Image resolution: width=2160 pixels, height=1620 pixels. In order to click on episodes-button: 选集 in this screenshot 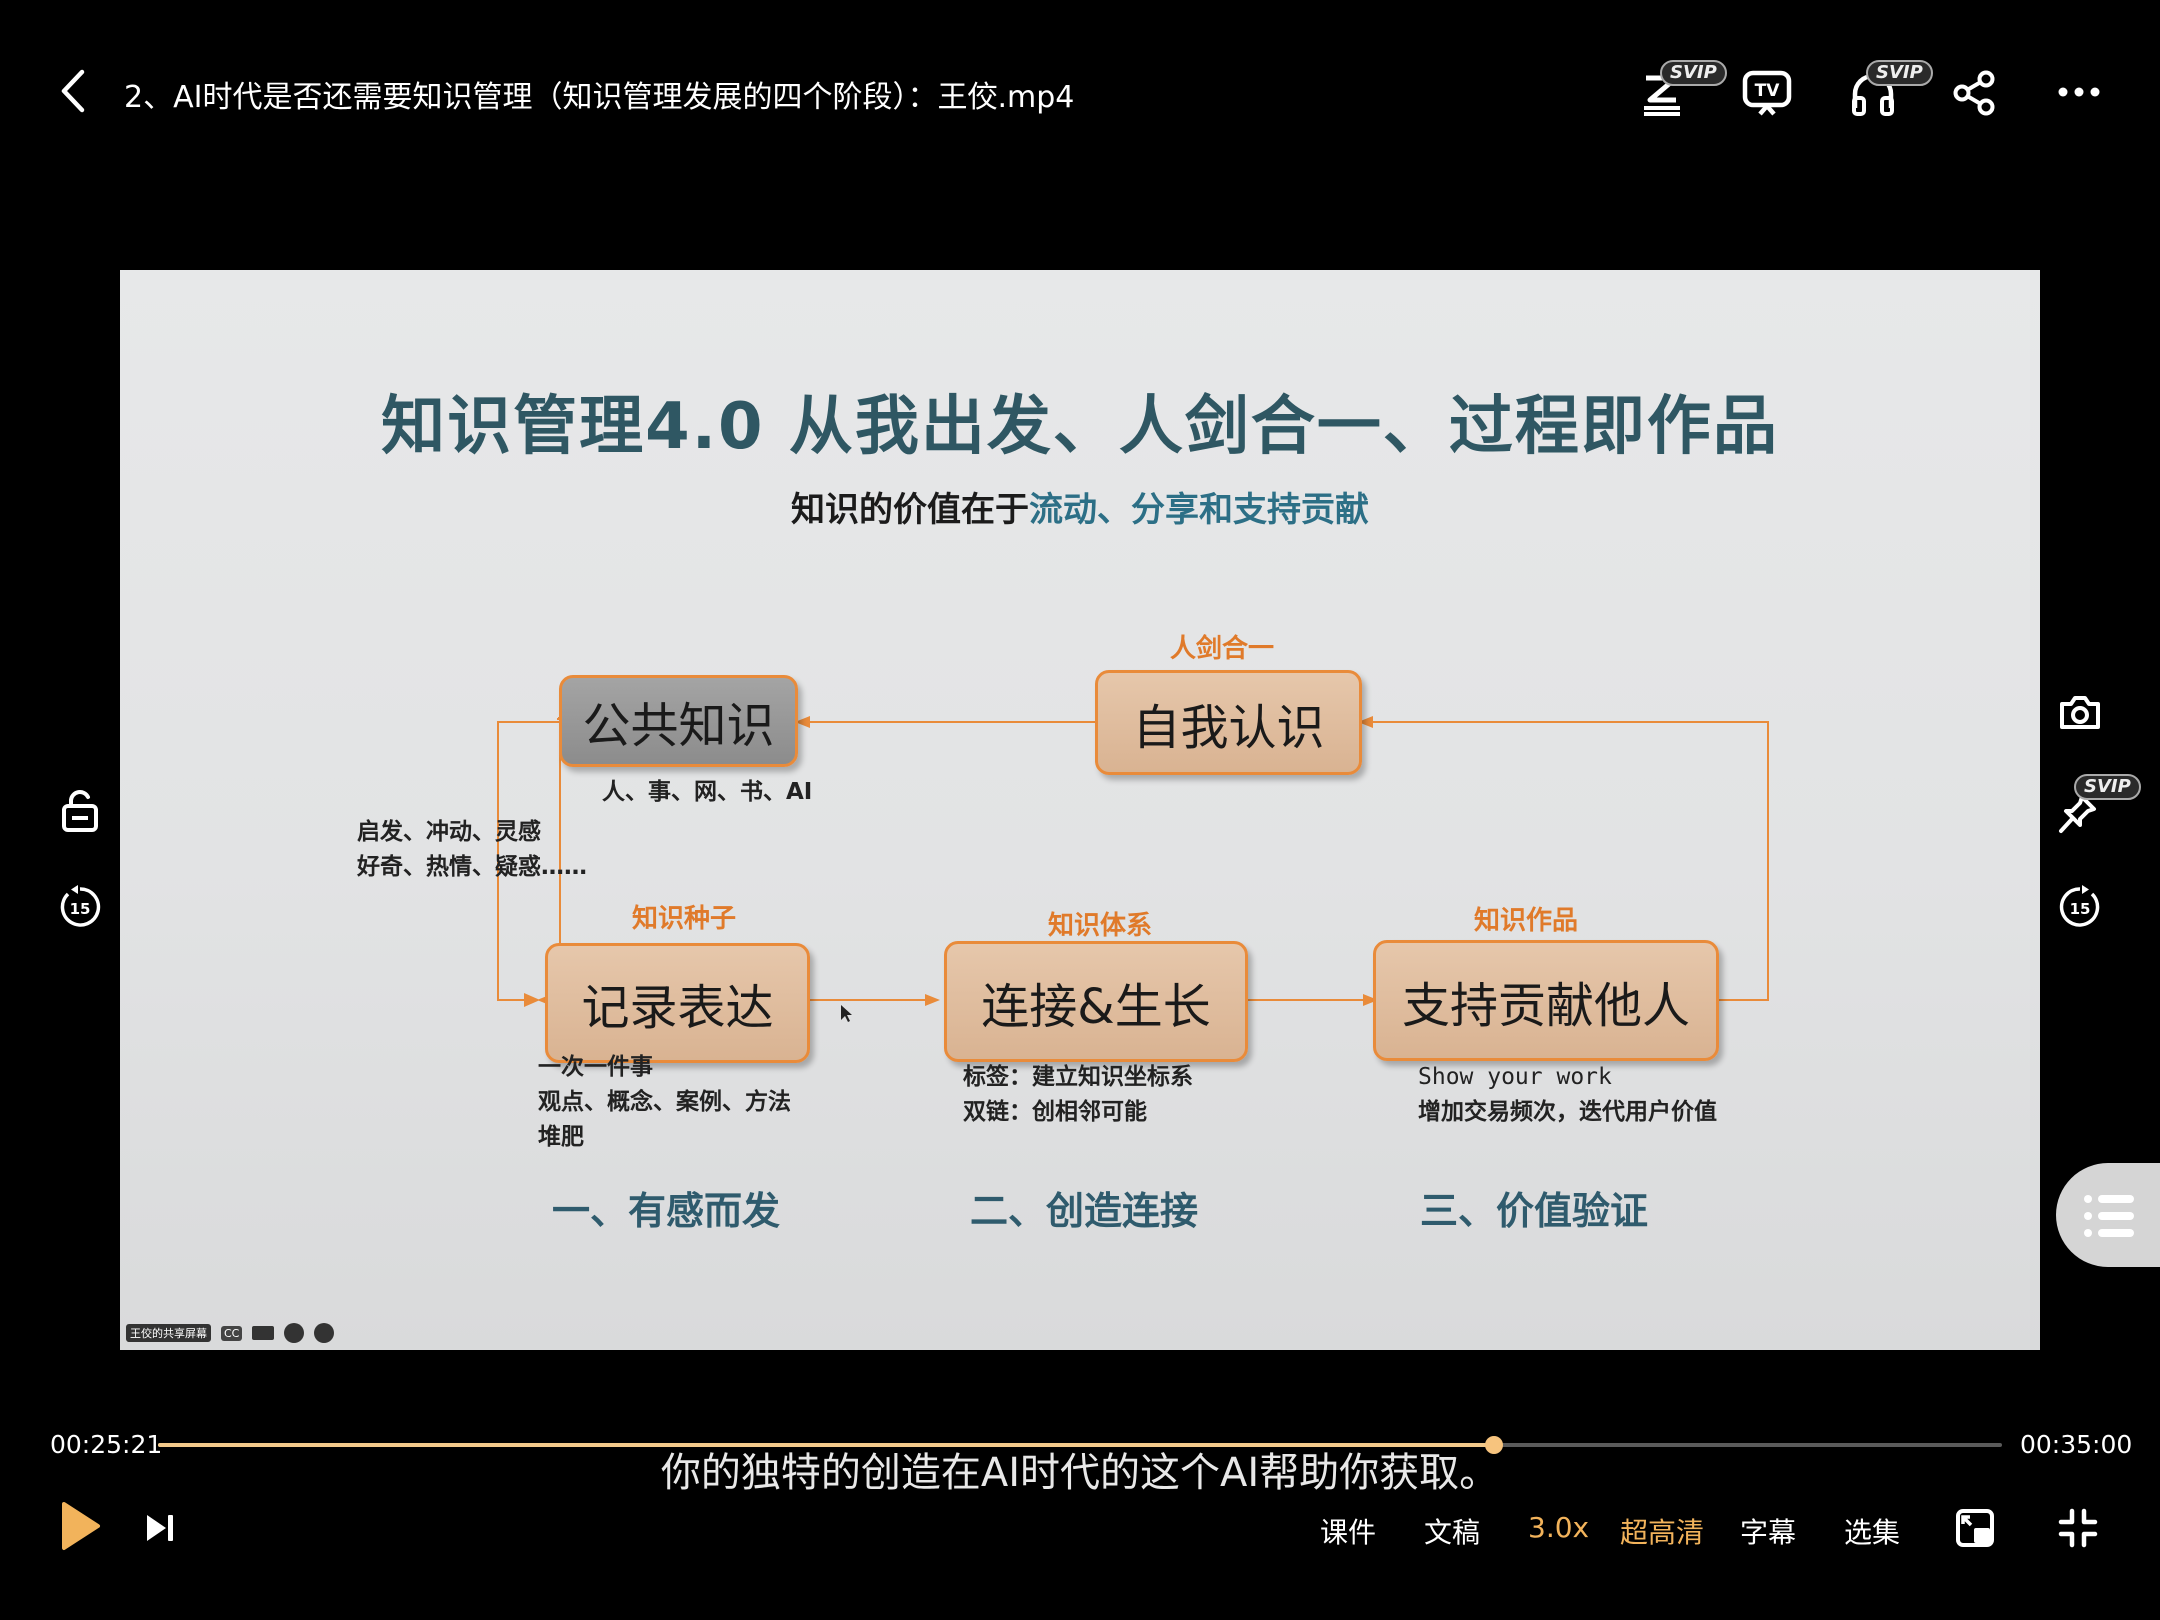, I will do `click(1872, 1531)`.